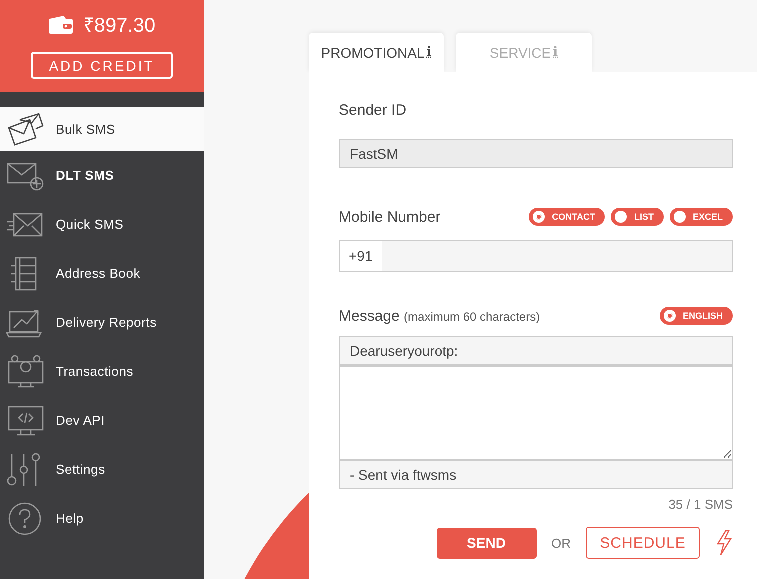  Describe the element at coordinates (700, 504) in the screenshot. I see `character-counter: 35 / 1 SMS` at that location.